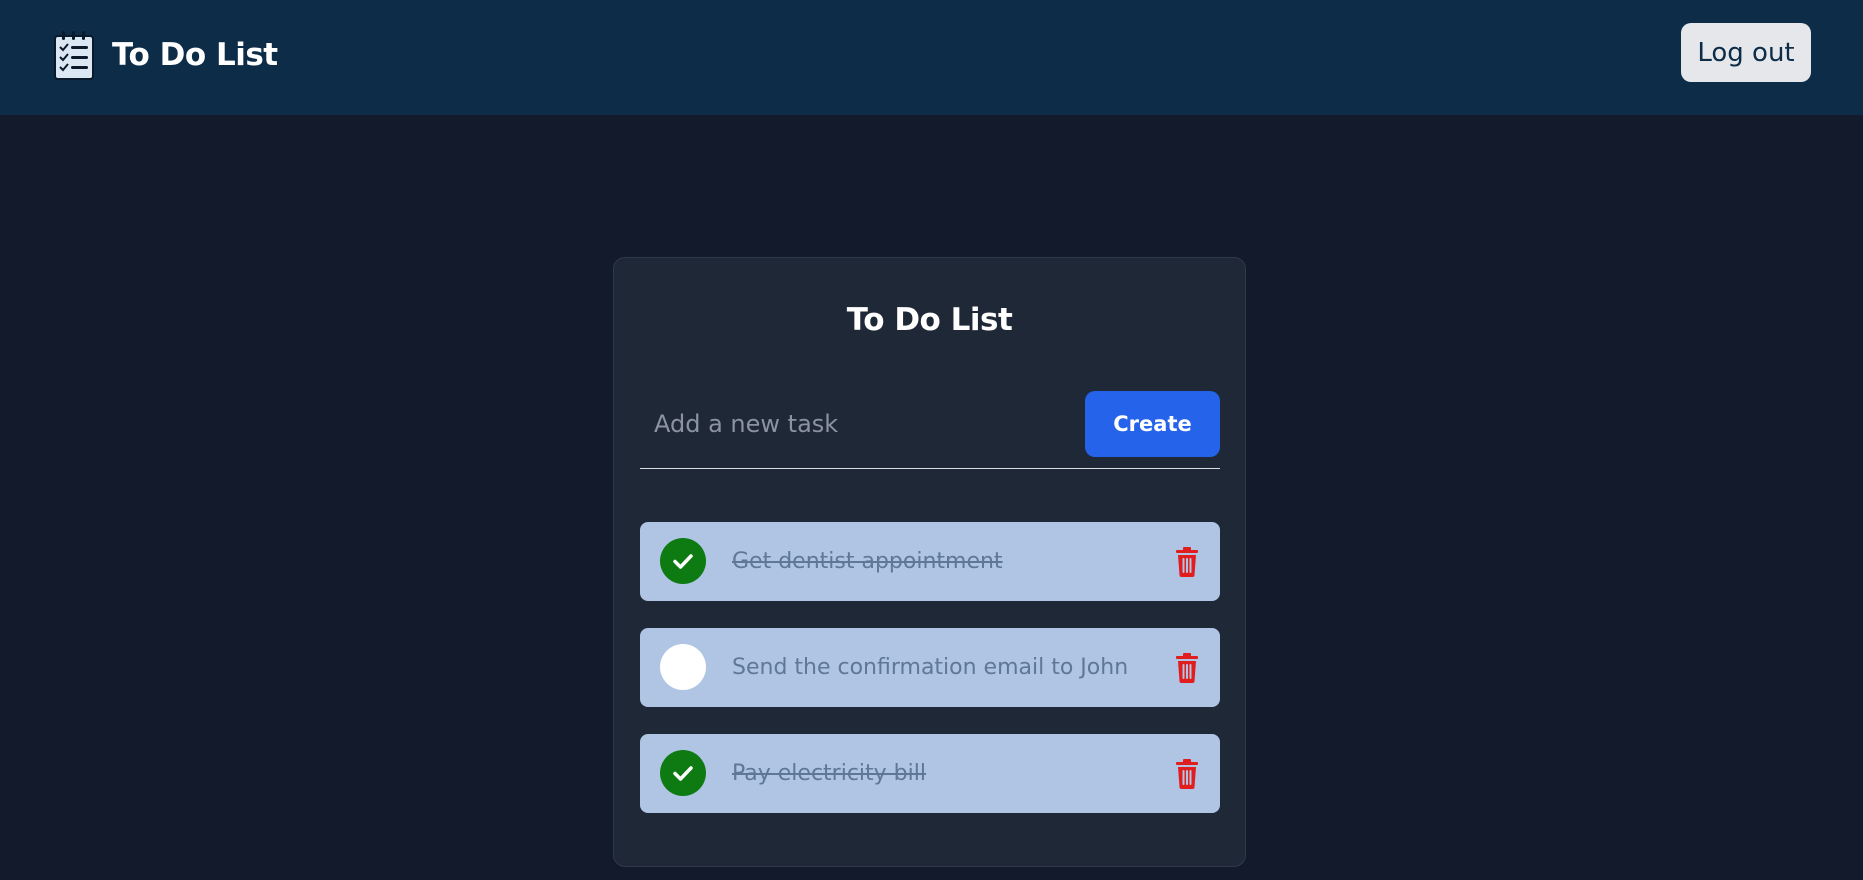  Describe the element at coordinates (195, 55) in the screenshot. I see `app-title: To Do List` at that location.